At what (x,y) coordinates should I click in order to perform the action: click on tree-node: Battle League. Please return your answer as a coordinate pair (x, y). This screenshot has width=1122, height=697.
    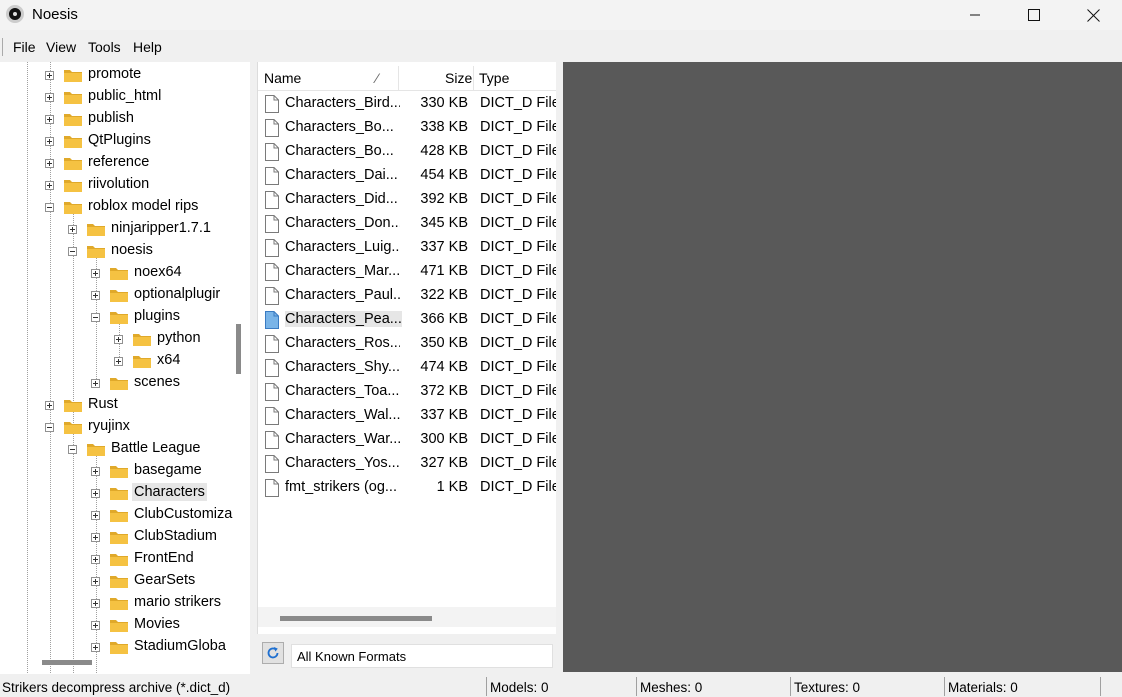
    Looking at the image, I should click on (125, 449).